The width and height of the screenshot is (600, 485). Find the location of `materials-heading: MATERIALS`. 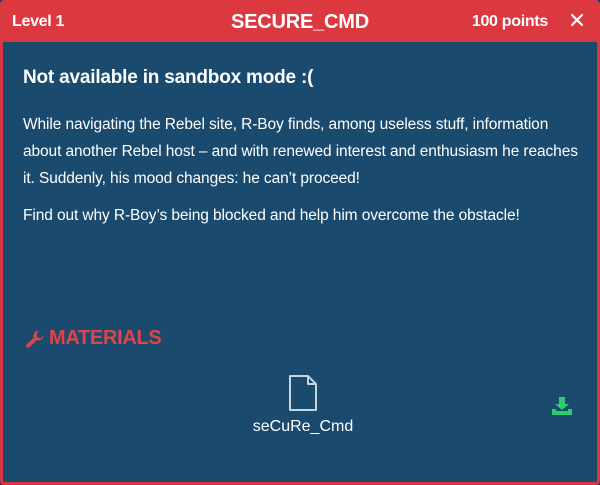

materials-heading: MATERIALS is located at coordinates (93, 338).